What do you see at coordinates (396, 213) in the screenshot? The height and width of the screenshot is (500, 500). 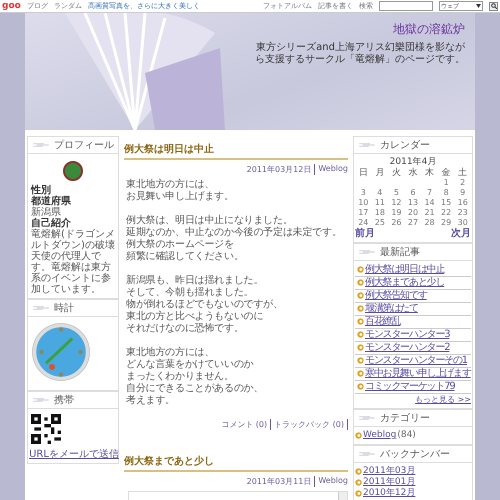 I see `calendar-day: 19` at bounding box center [396, 213].